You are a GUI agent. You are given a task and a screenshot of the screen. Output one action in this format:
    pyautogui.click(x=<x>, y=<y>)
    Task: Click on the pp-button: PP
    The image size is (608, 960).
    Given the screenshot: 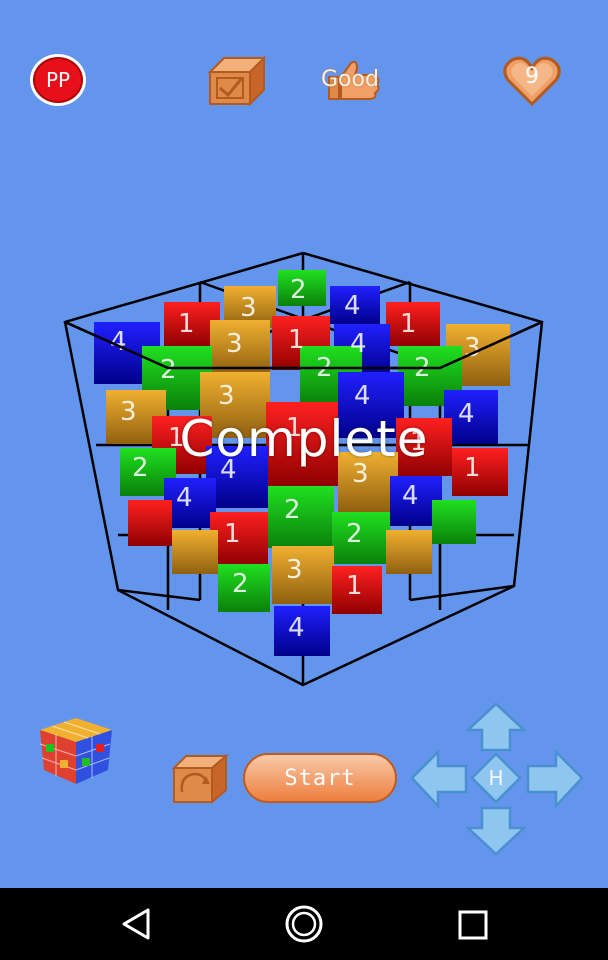 What is the action you would take?
    pyautogui.click(x=58, y=80)
    